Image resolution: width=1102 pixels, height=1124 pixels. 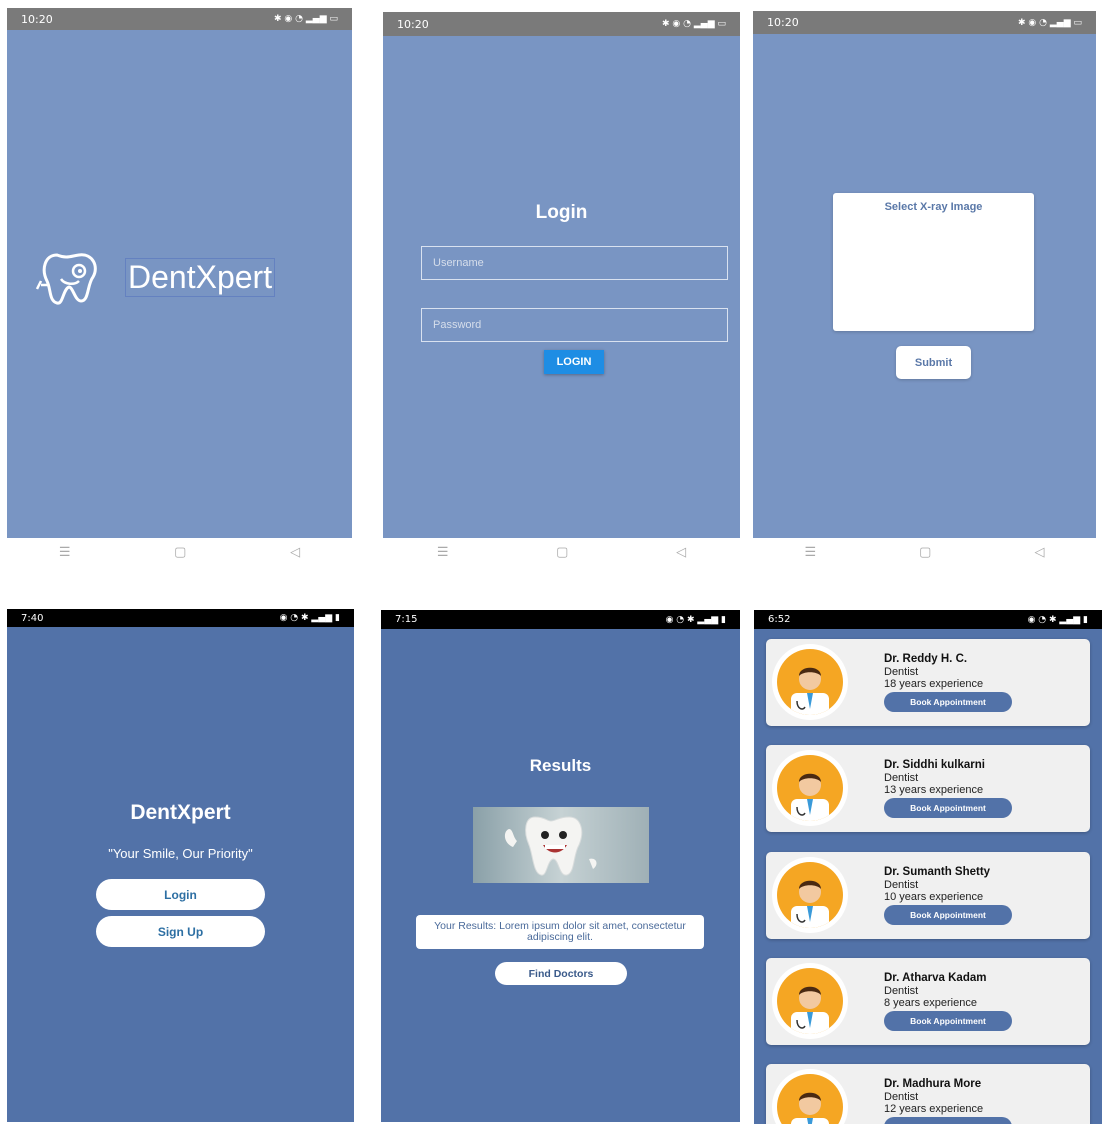 I want to click on tooth-logo-icon, so click(x=66, y=279).